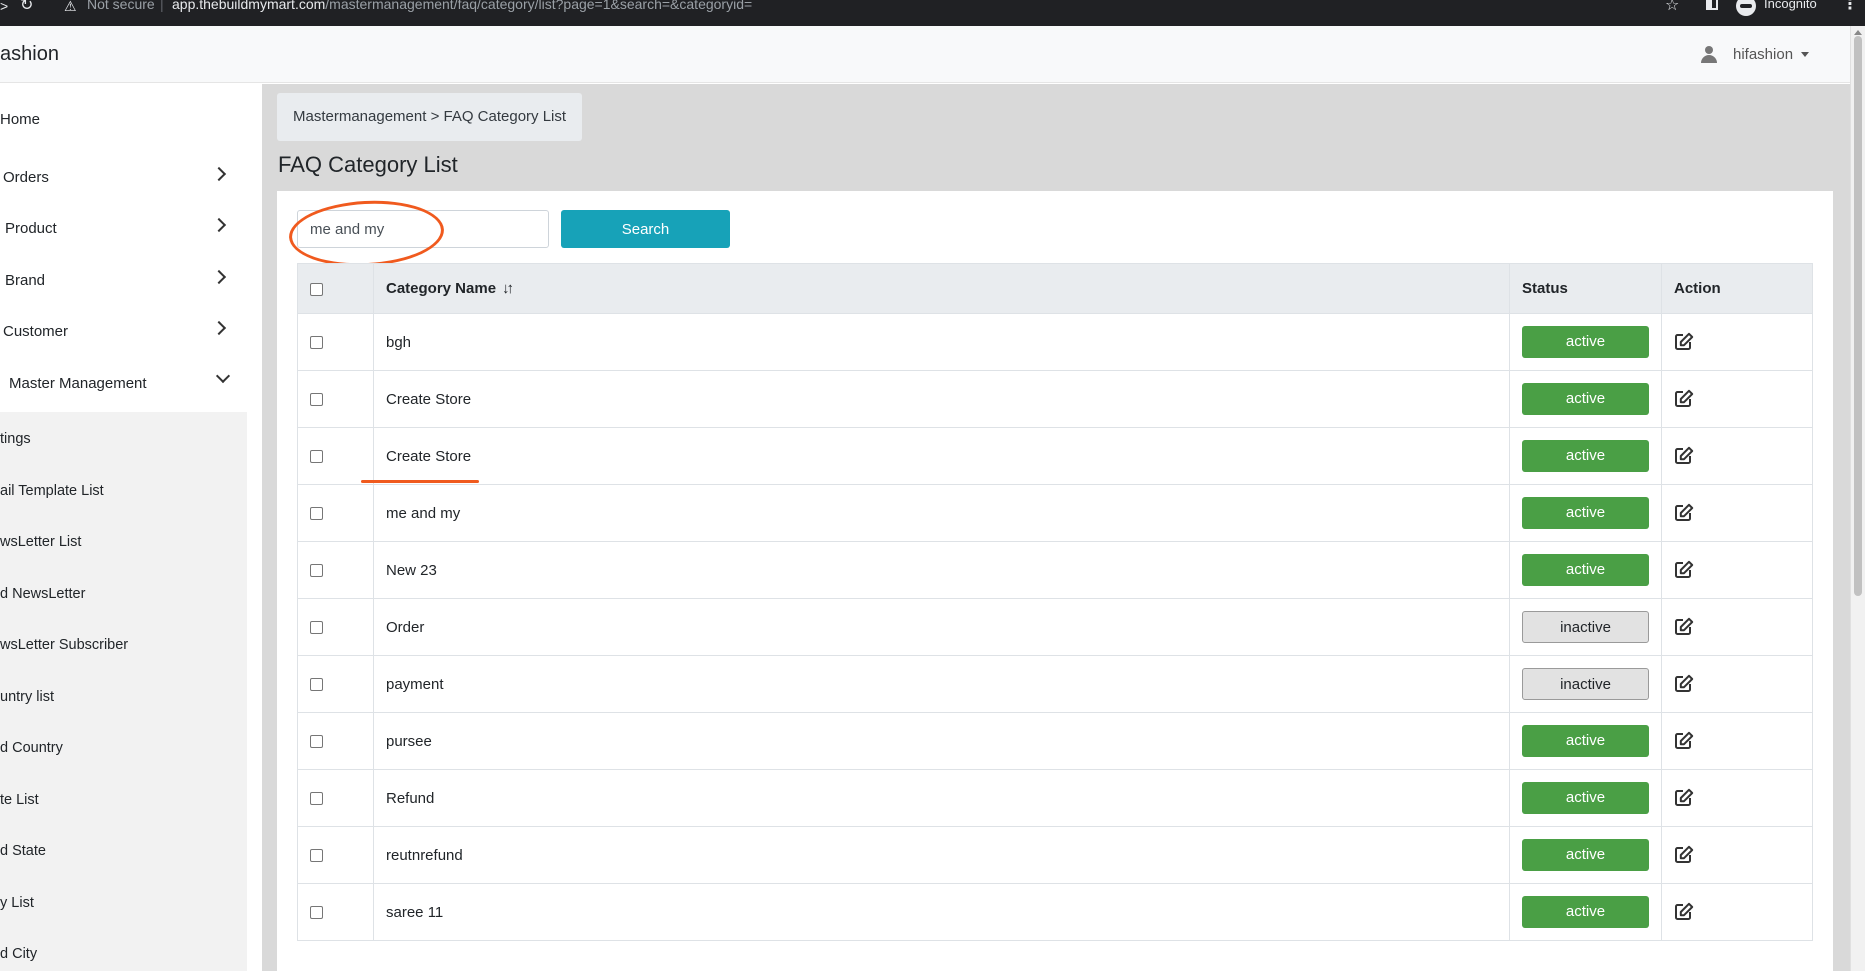  What do you see at coordinates (1763, 54) in the screenshot?
I see `user-menu-toggle: hifashion` at bounding box center [1763, 54].